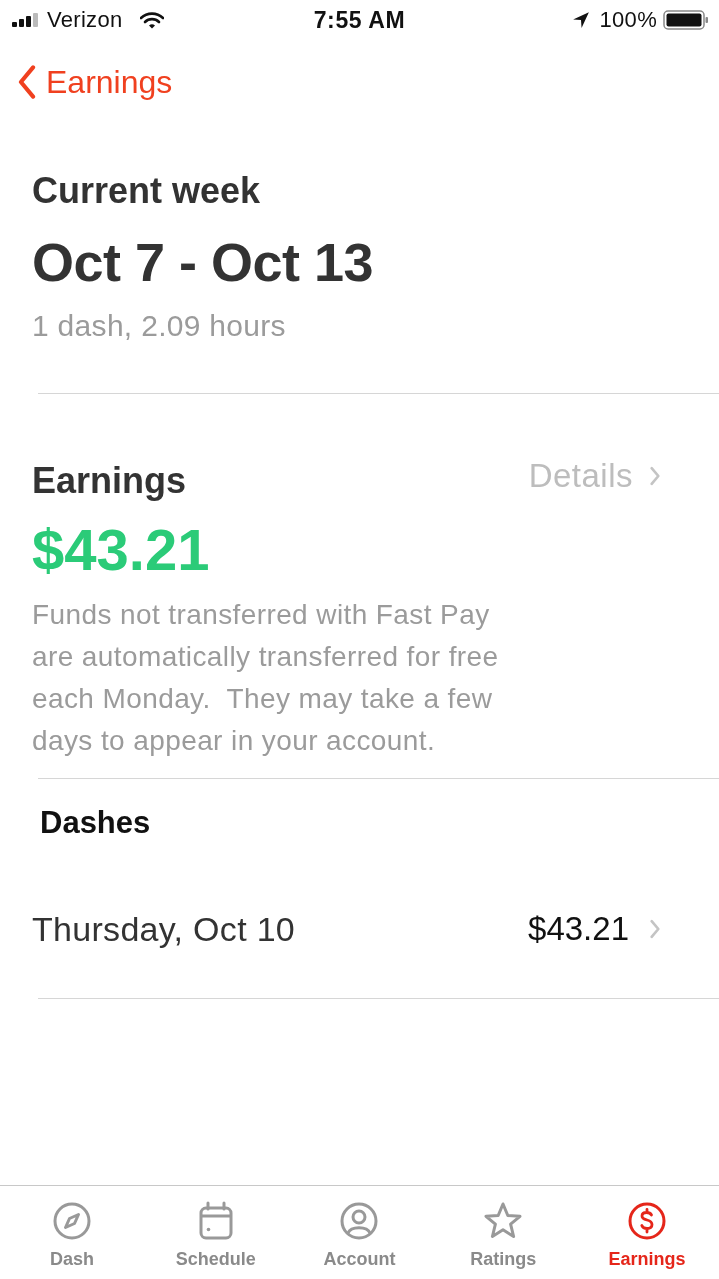 The height and width of the screenshot is (1279, 719). What do you see at coordinates (27, 82) in the screenshot?
I see `back-chevron-icon` at bounding box center [27, 82].